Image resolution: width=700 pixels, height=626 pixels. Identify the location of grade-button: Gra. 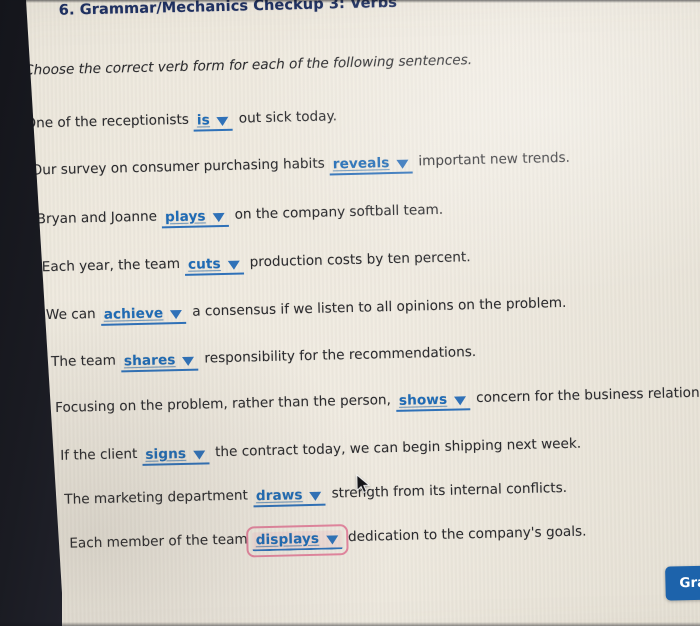
(682, 582).